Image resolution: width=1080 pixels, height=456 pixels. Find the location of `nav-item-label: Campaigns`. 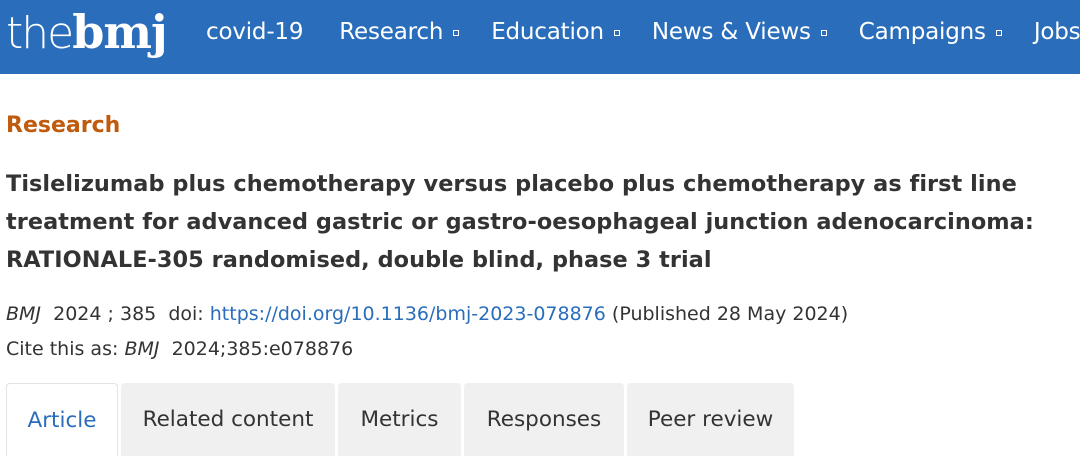

nav-item-label: Campaigns is located at coordinates (922, 32).